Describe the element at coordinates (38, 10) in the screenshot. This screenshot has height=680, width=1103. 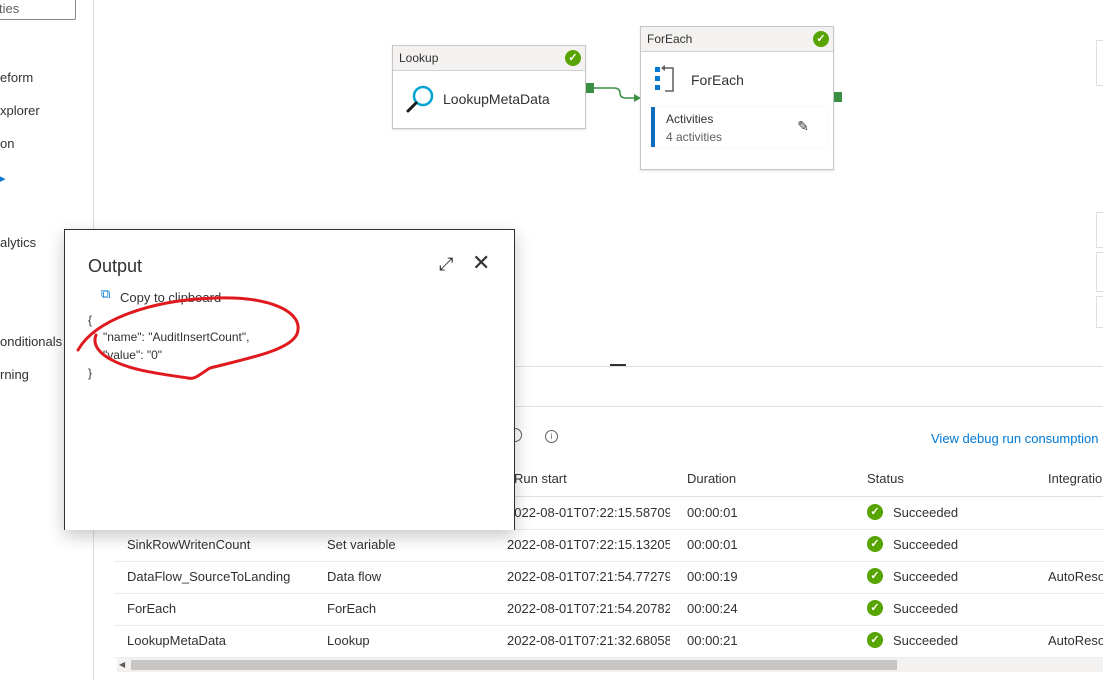
I see `sidebar-search-input: ties` at that location.